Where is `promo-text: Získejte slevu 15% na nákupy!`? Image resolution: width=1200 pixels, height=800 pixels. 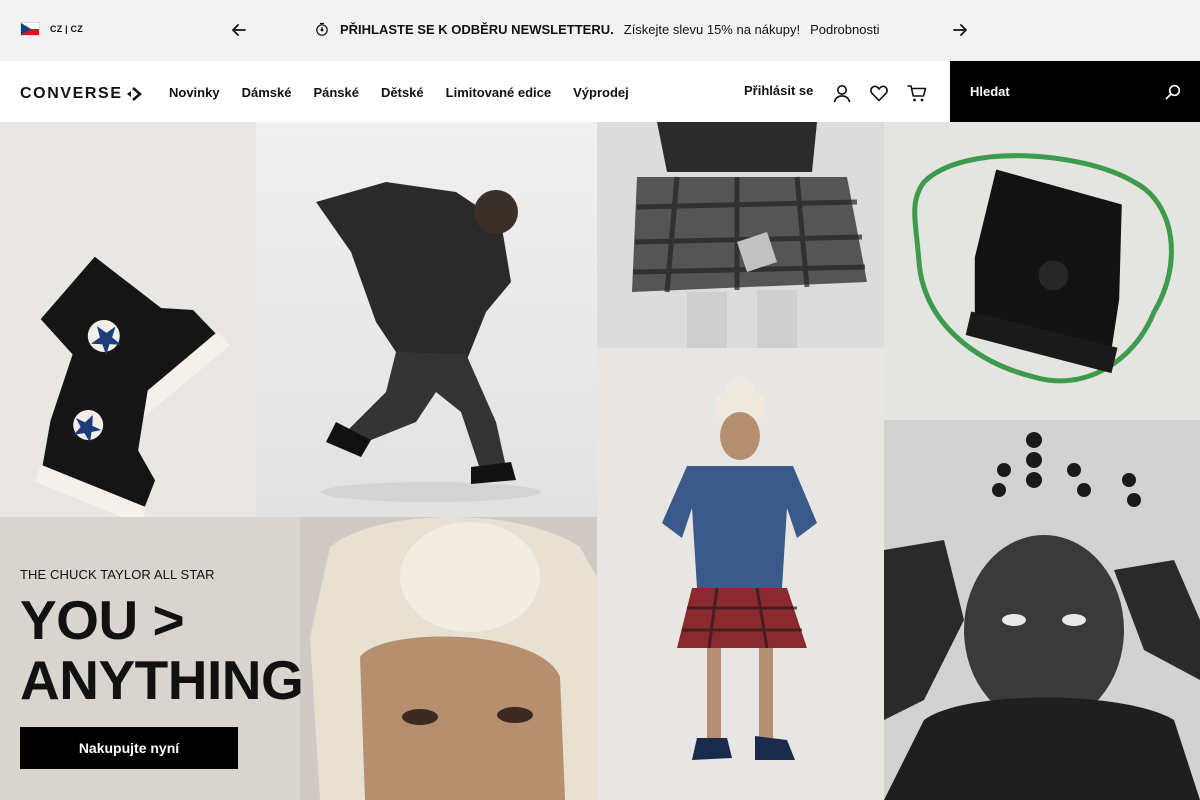 promo-text: Získejte slevu 15% na nákupy! is located at coordinates (712, 29).